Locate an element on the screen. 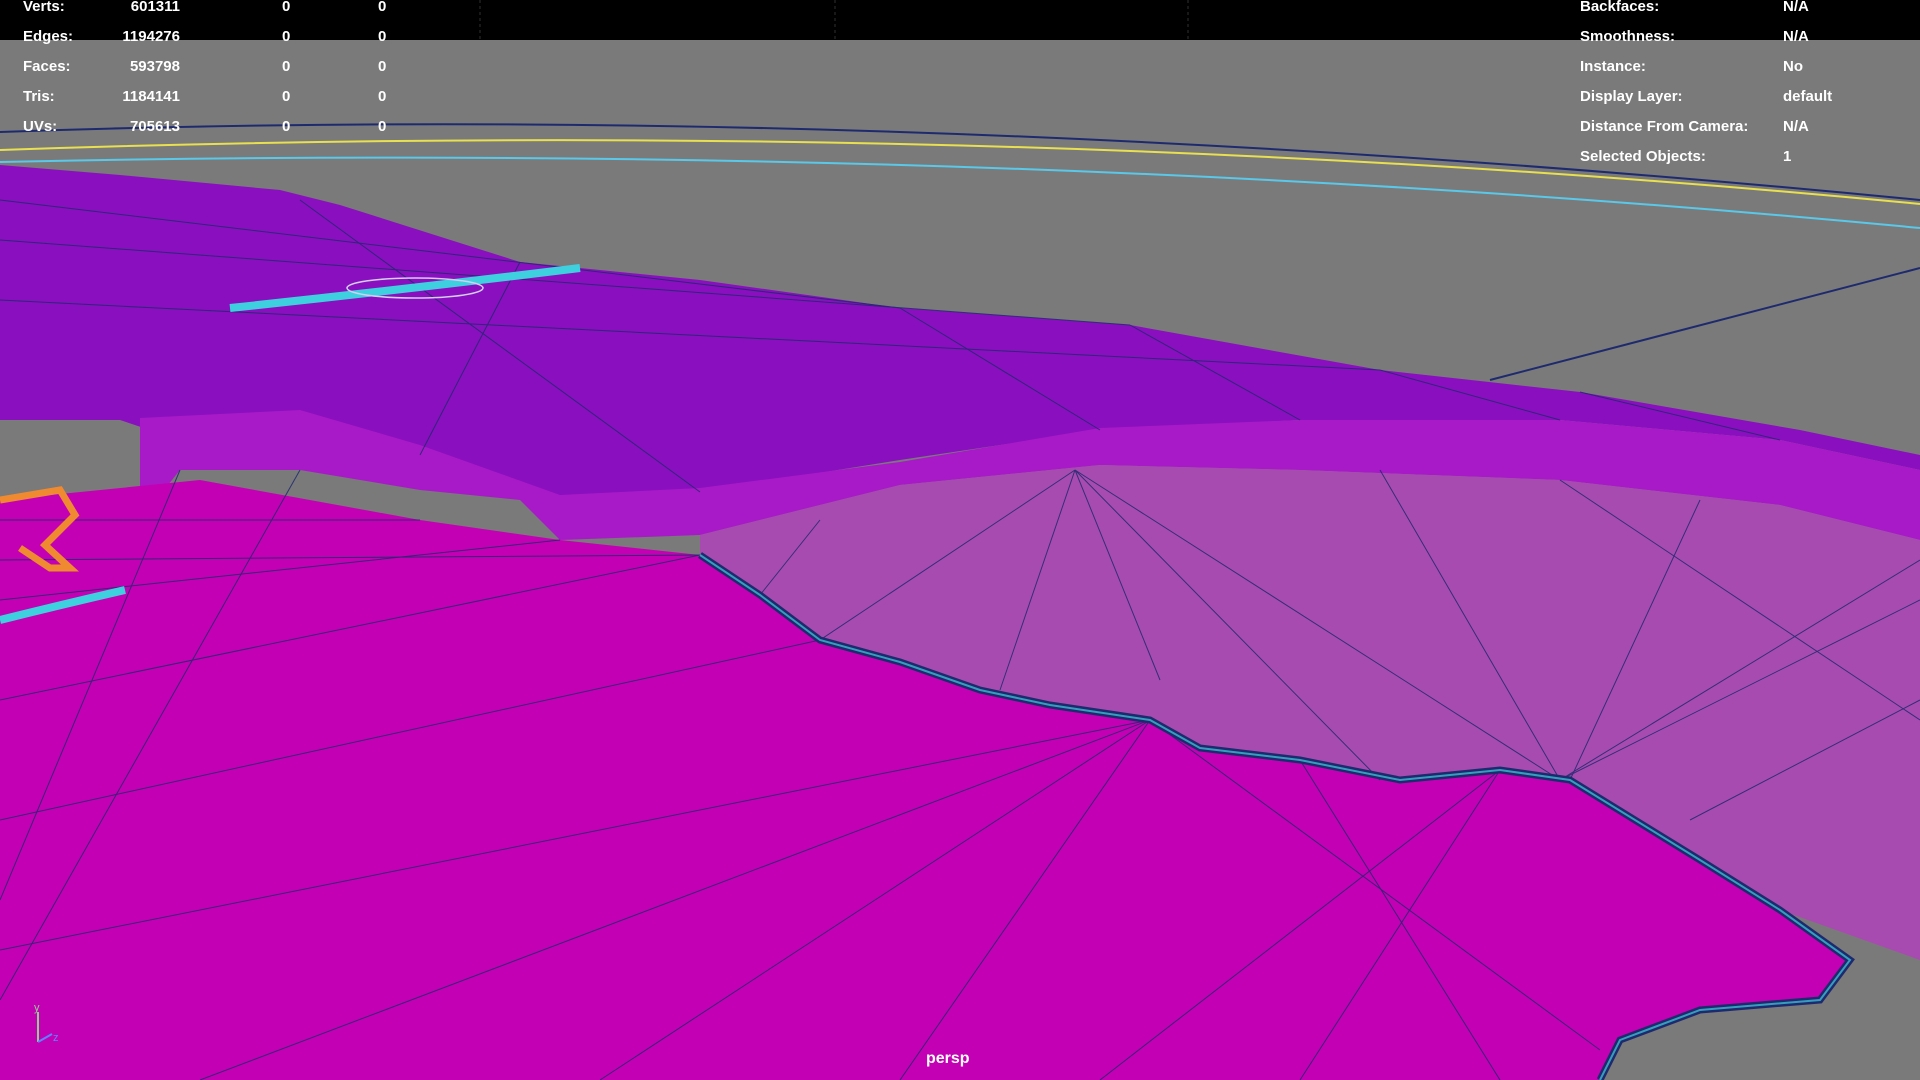 The width and height of the screenshot is (1920, 1080). axis-y-label: y is located at coordinates (37, 1008).